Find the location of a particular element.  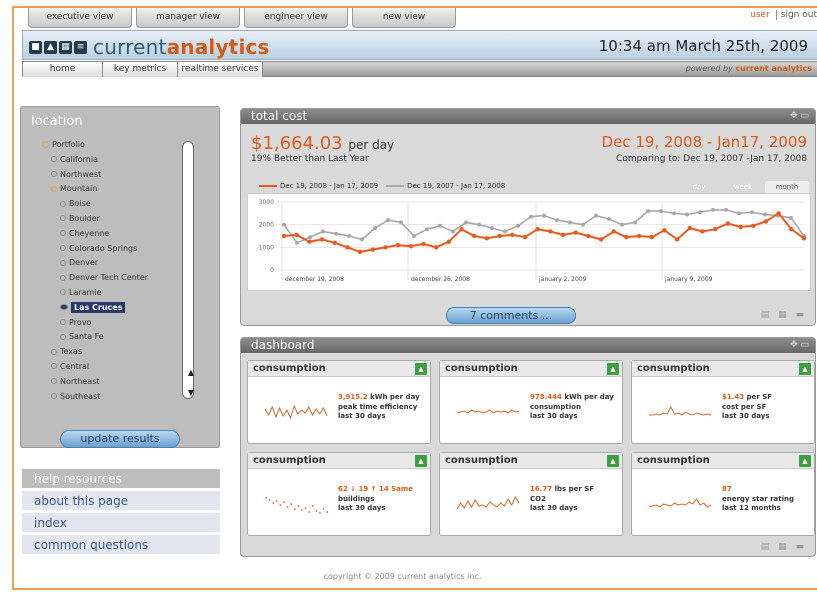

scroll-up-icon: ▲ is located at coordinates (191, 372).